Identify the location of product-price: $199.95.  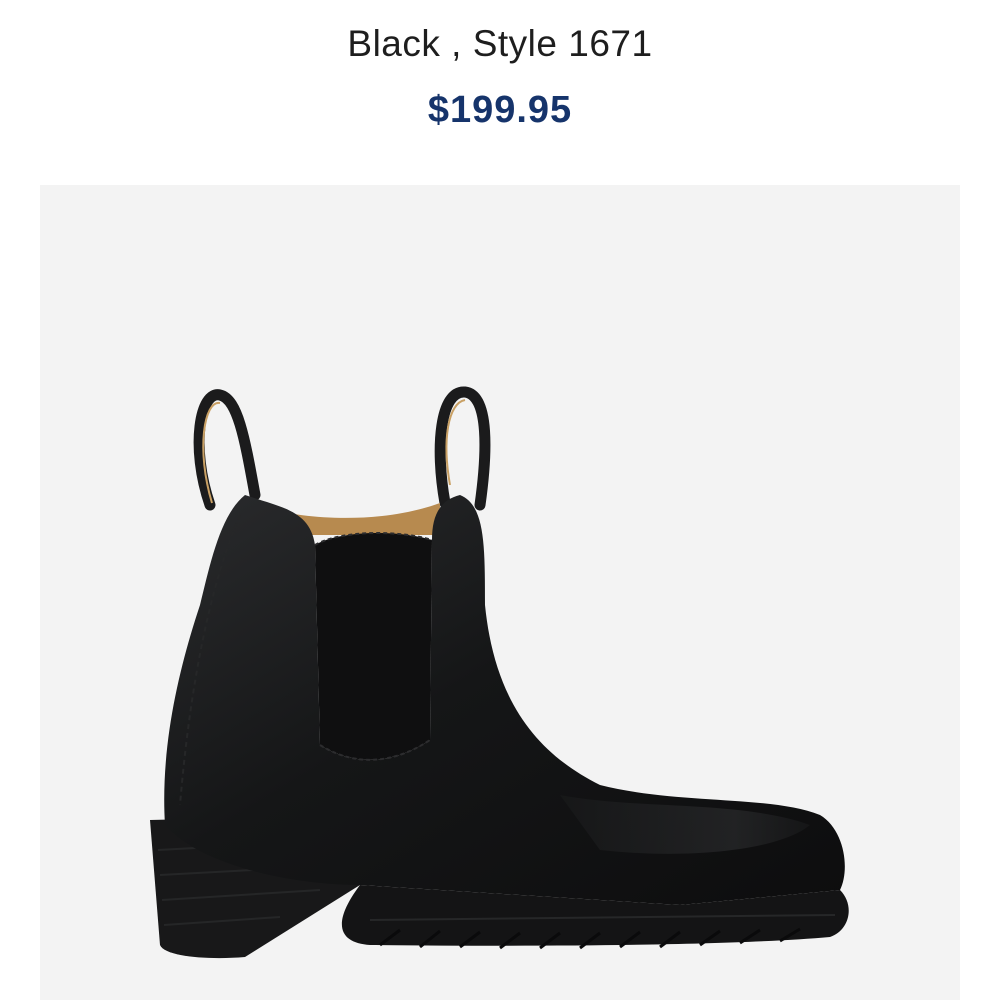
(500, 110).